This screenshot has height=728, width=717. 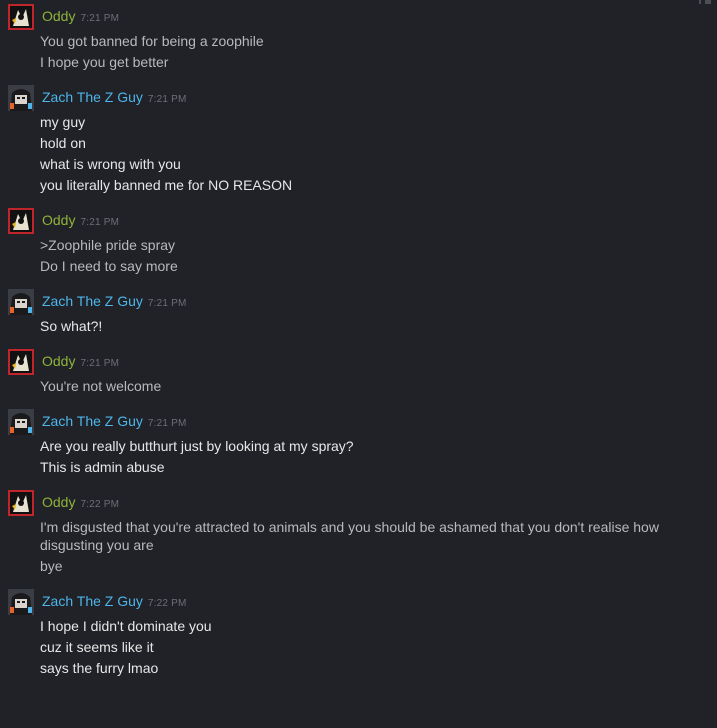 I want to click on message-line: hold on, so click(x=63, y=143).